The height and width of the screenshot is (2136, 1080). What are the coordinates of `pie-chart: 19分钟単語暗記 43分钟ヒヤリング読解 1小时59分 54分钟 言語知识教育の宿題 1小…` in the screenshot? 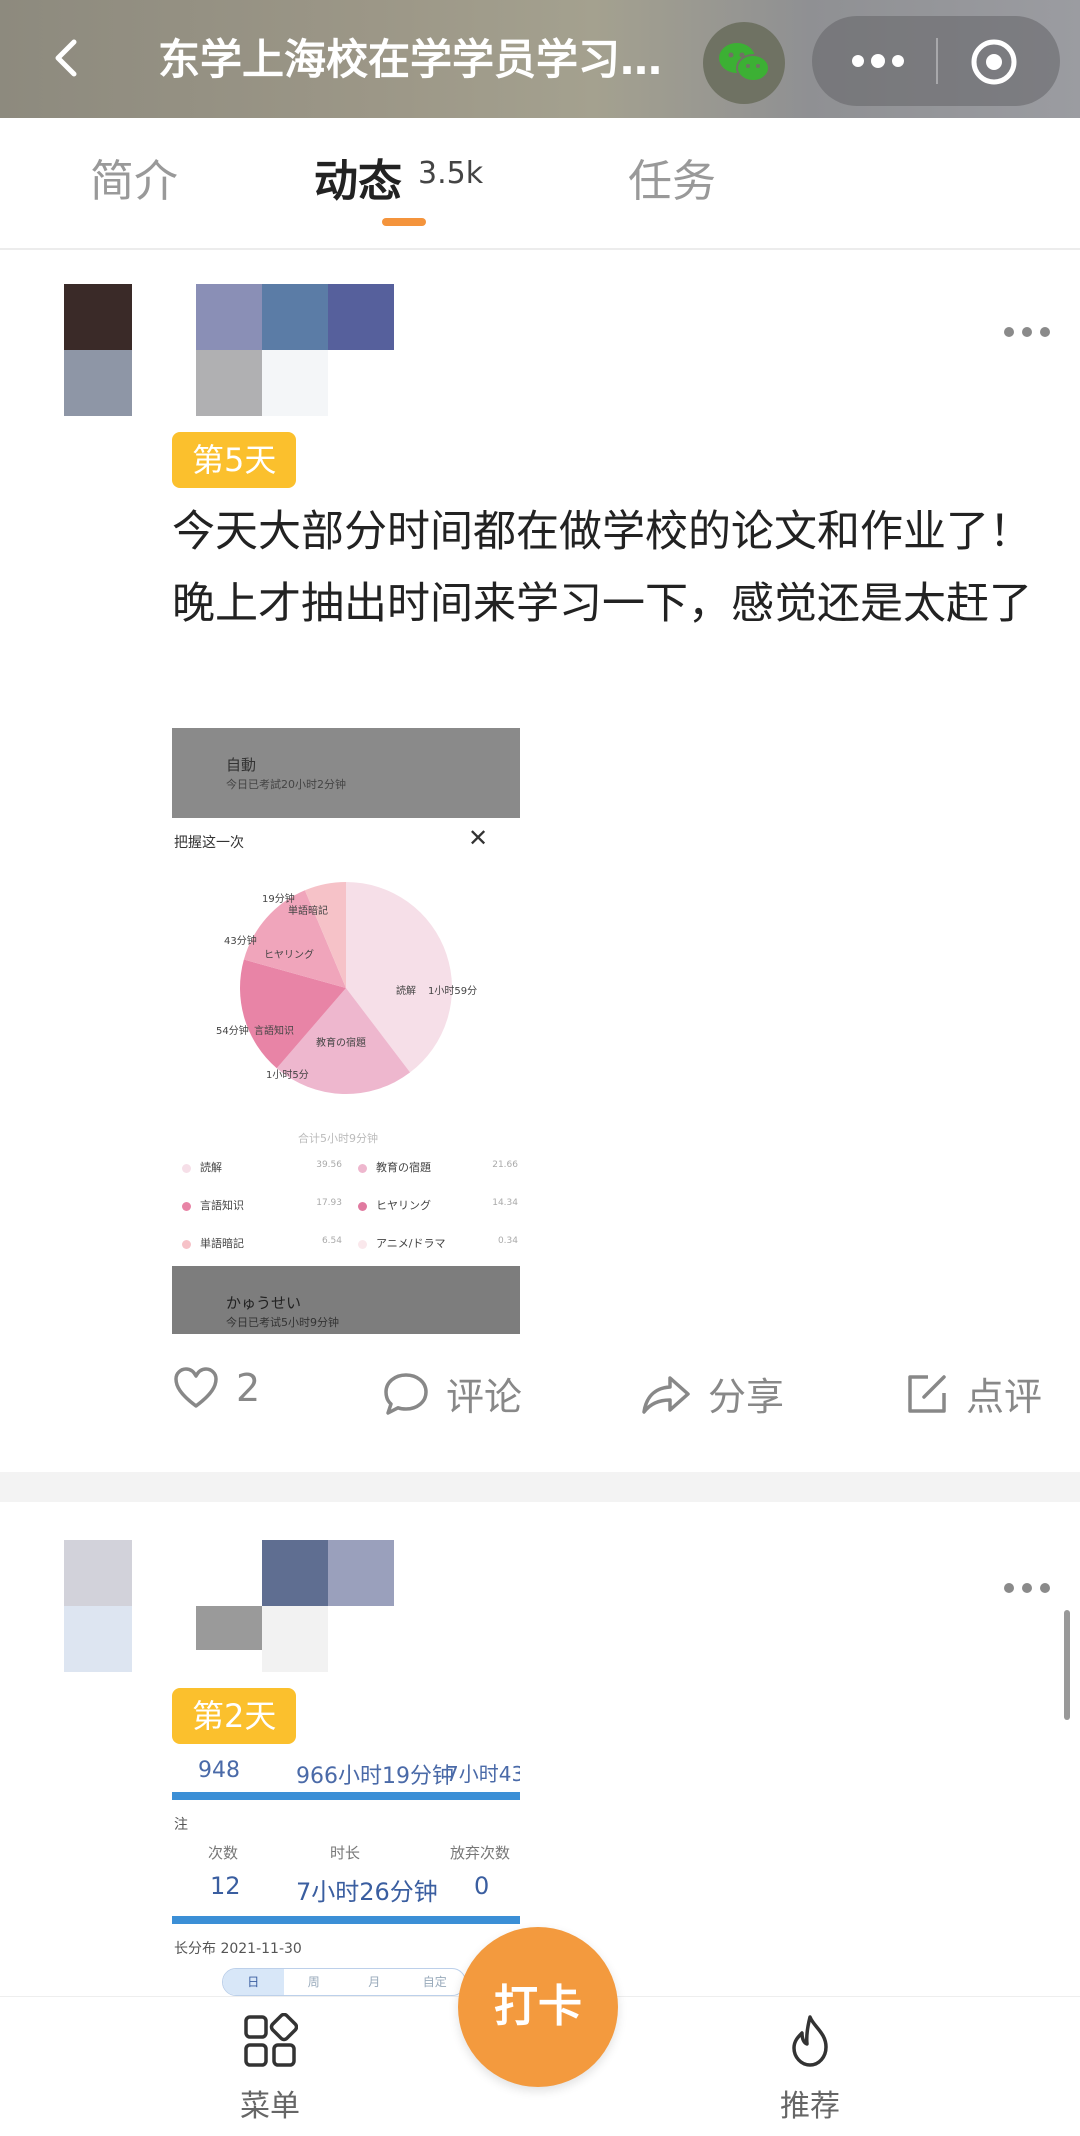 It's located at (346, 988).